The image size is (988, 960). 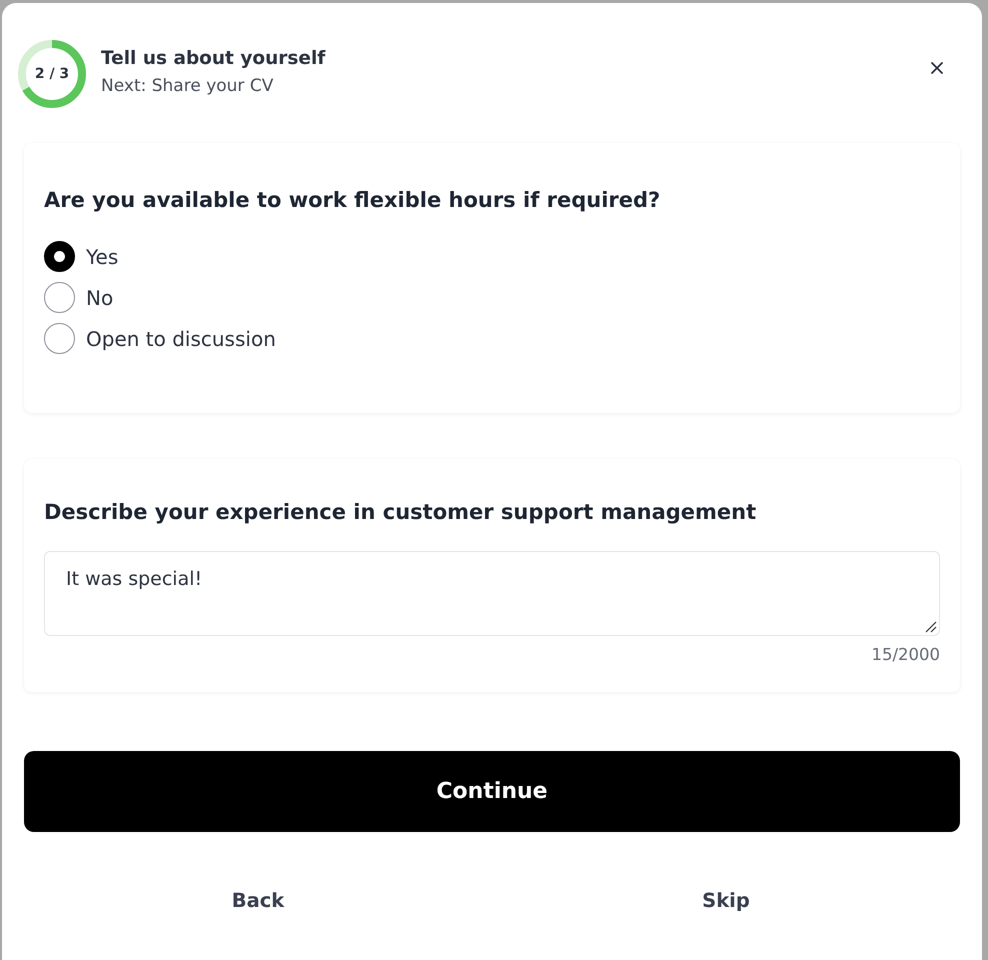 What do you see at coordinates (59, 256) in the screenshot?
I see `radio-selected-icon` at bounding box center [59, 256].